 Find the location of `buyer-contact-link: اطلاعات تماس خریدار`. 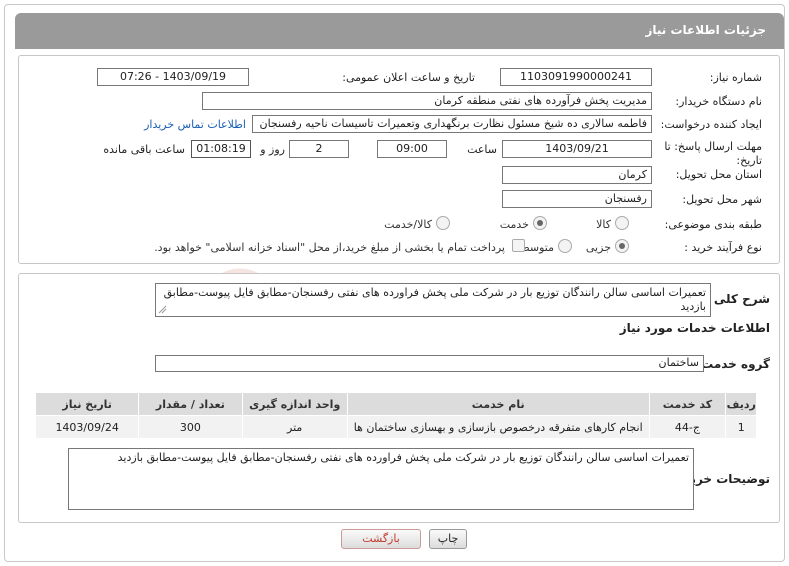

buyer-contact-link: اطلاعات تماس خریدار is located at coordinates (195, 124).